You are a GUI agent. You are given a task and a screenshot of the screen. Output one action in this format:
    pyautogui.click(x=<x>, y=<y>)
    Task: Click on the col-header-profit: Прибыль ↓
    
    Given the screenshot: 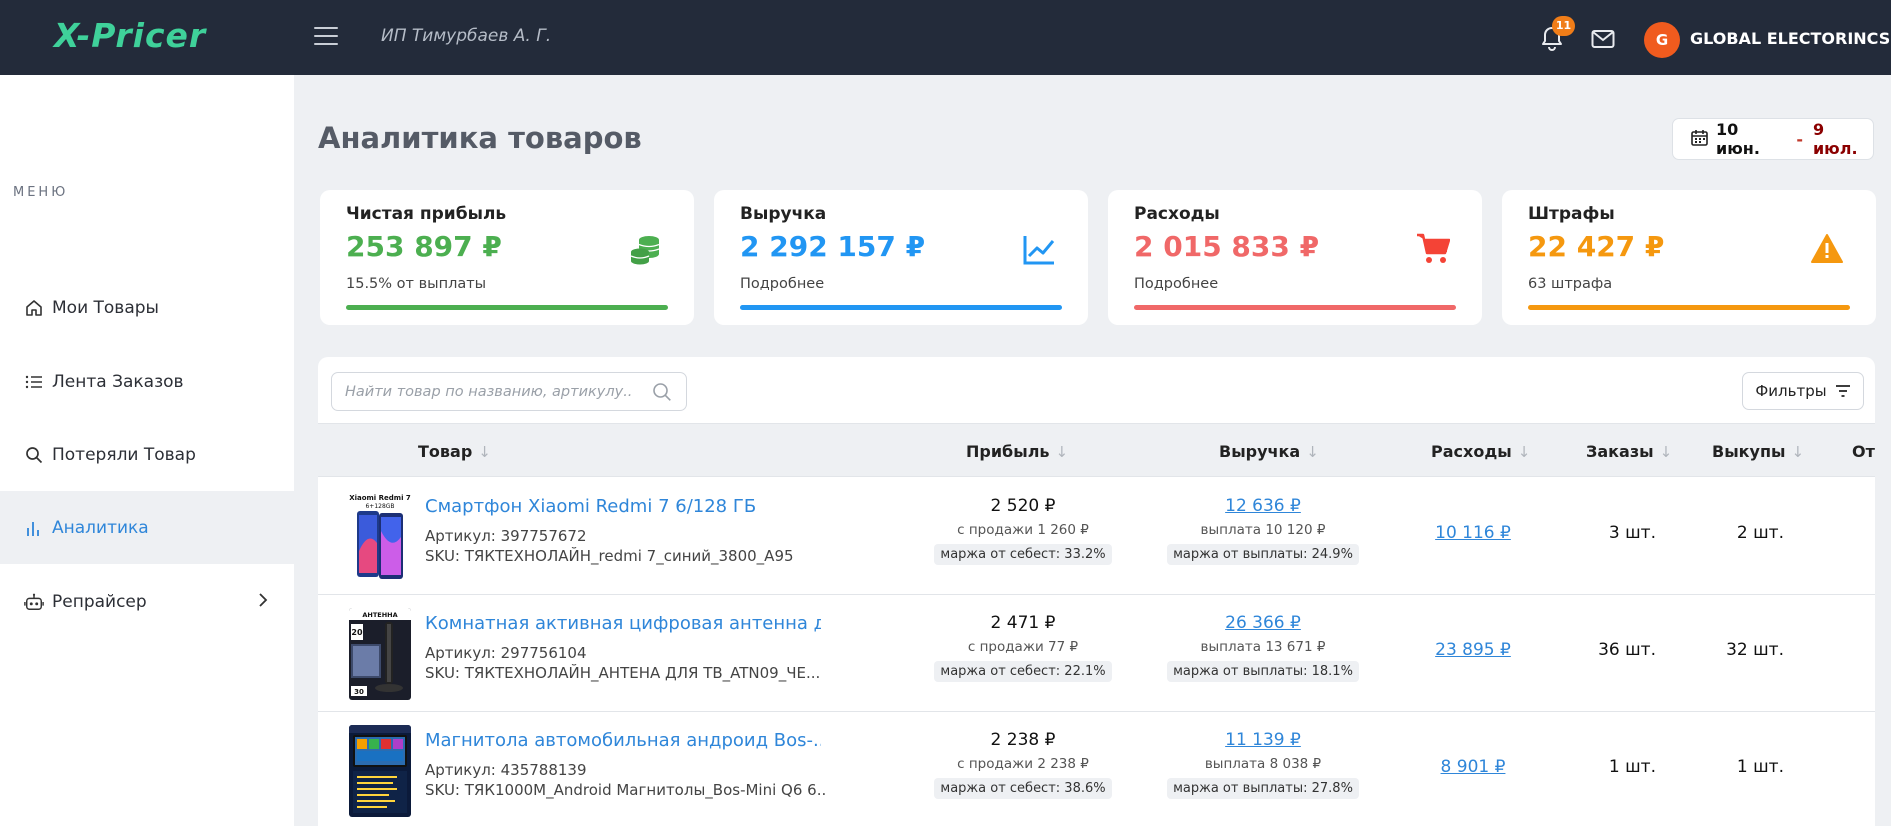 What is the action you would take?
    pyautogui.click(x=1017, y=451)
    